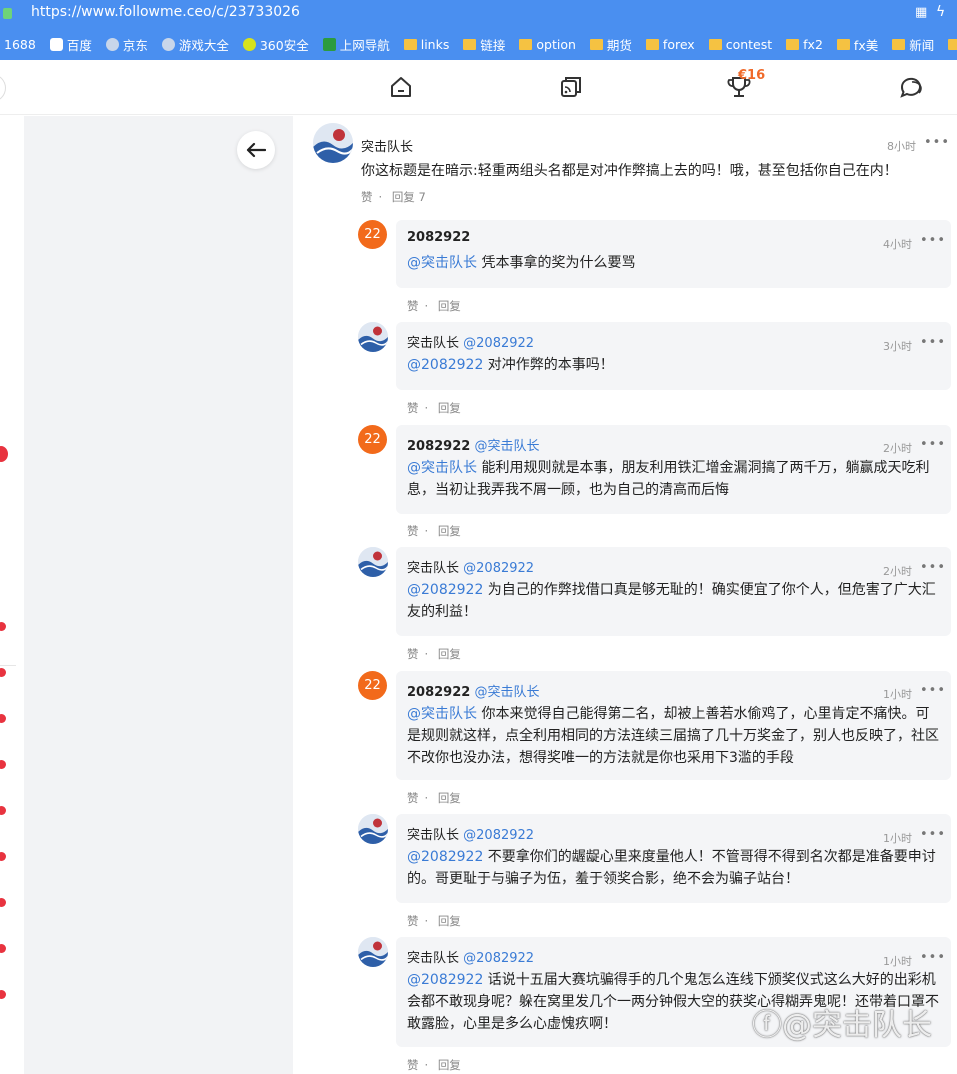  I want to click on coin-badge: €16, so click(752, 75).